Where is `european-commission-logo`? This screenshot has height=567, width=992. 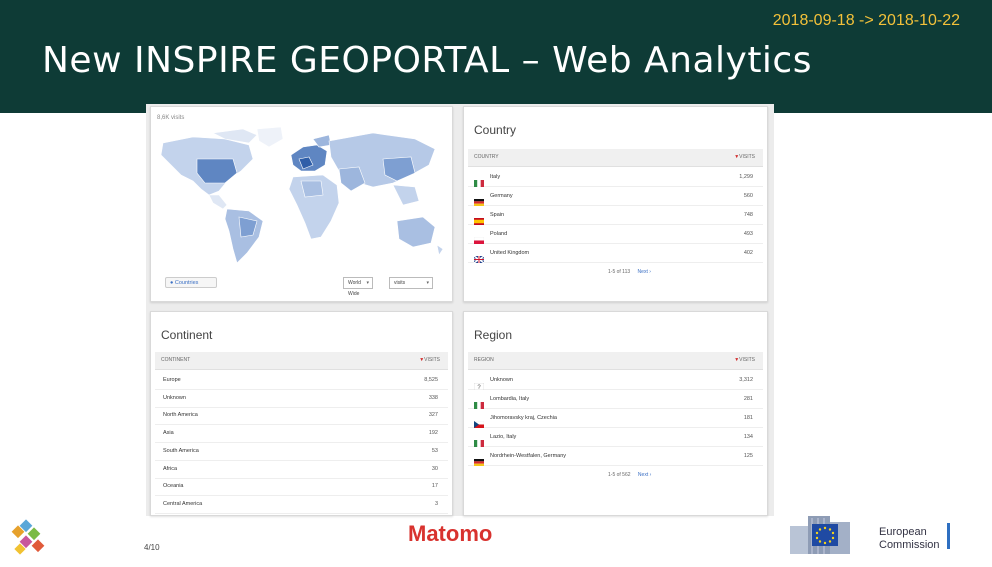 european-commission-logo is located at coordinates (820, 535).